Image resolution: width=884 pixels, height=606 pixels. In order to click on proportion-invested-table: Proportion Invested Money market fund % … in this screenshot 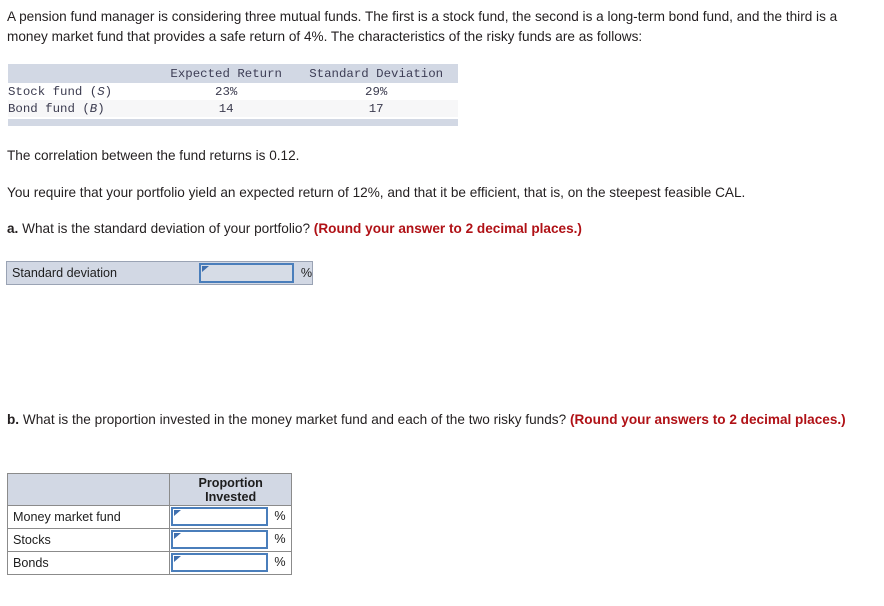, I will do `click(149, 524)`.